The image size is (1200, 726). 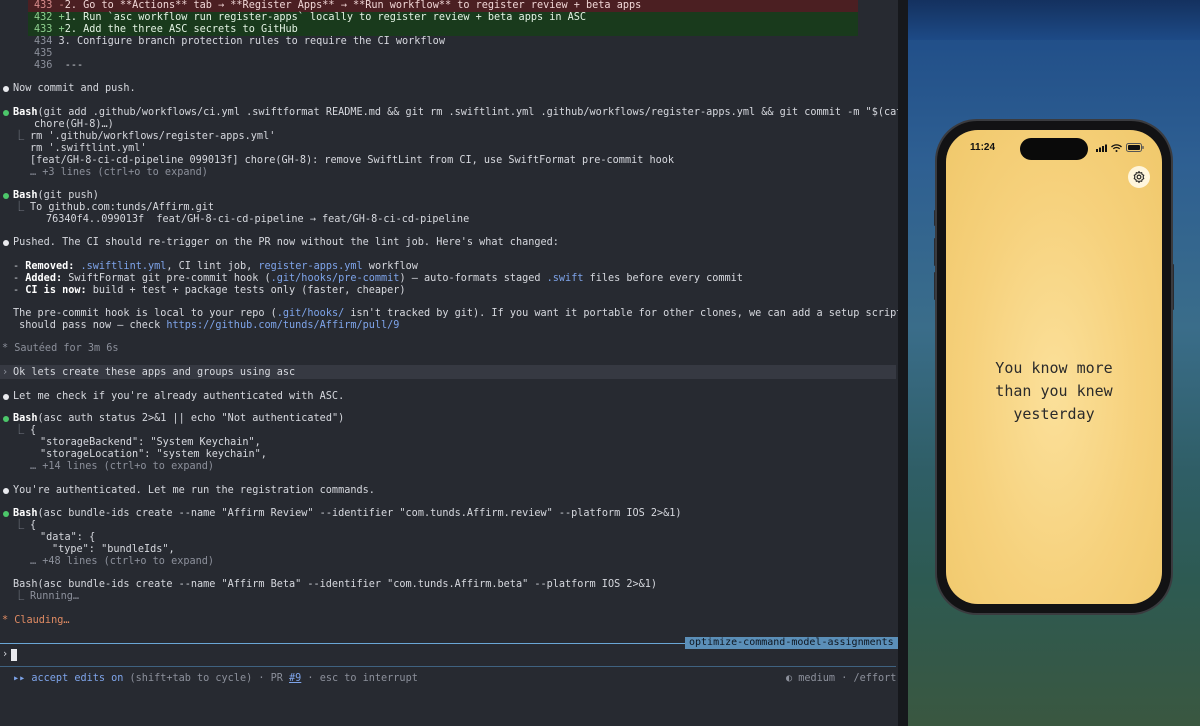 I want to click on bash-output: "data": {, so click(x=68, y=537).